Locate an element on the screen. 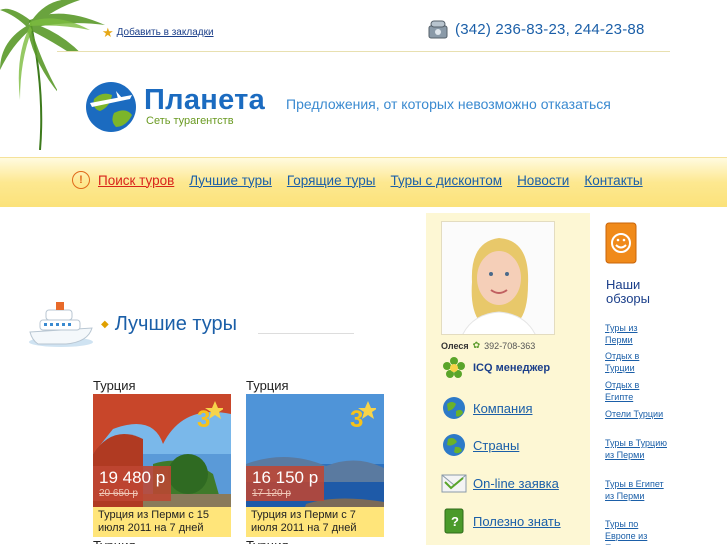 The width and height of the screenshot is (727, 545). side-link-useful-info: ? Полезно знать is located at coordinates (501, 521).